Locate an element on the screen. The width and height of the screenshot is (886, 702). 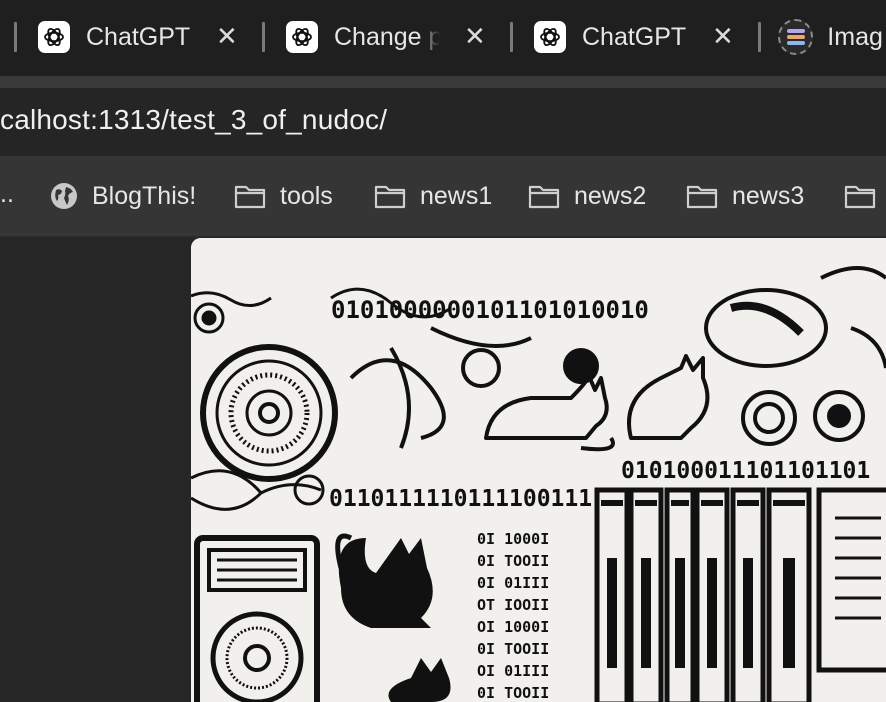
bookmark-label: tools is located at coordinates (306, 195).